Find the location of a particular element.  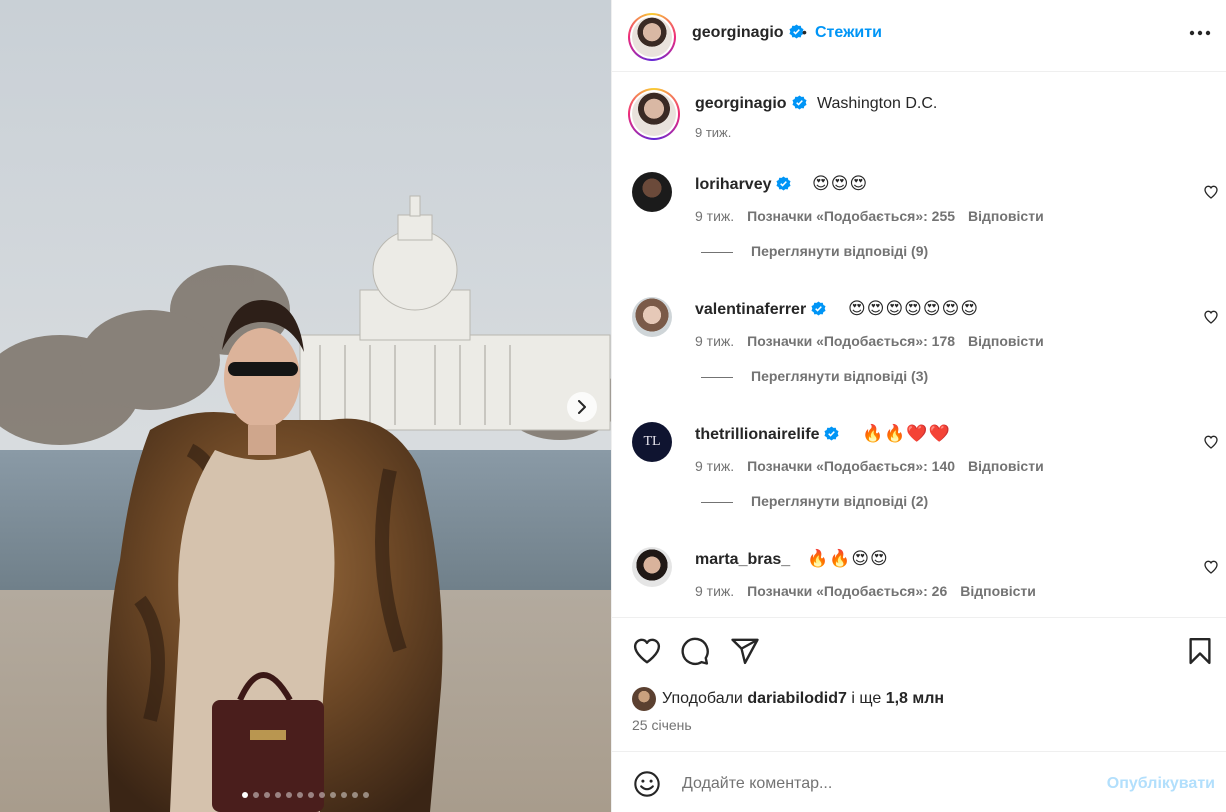

view-replies-button: Переглянути відповіді (2) is located at coordinates (814, 501).